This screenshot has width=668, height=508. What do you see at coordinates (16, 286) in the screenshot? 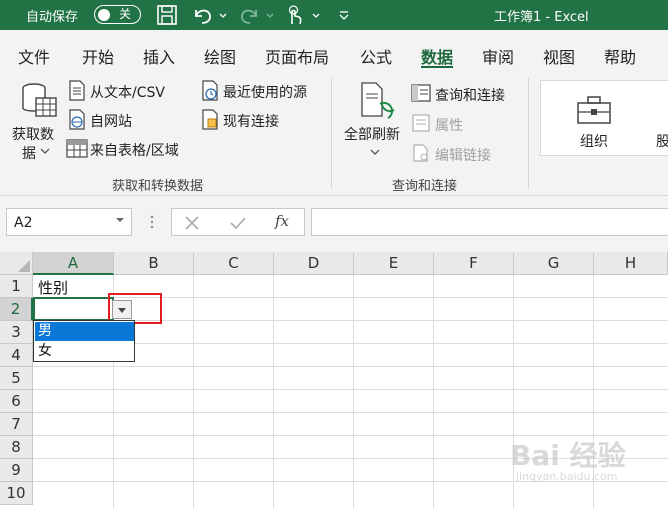
I see `row-header-1: 1` at bounding box center [16, 286].